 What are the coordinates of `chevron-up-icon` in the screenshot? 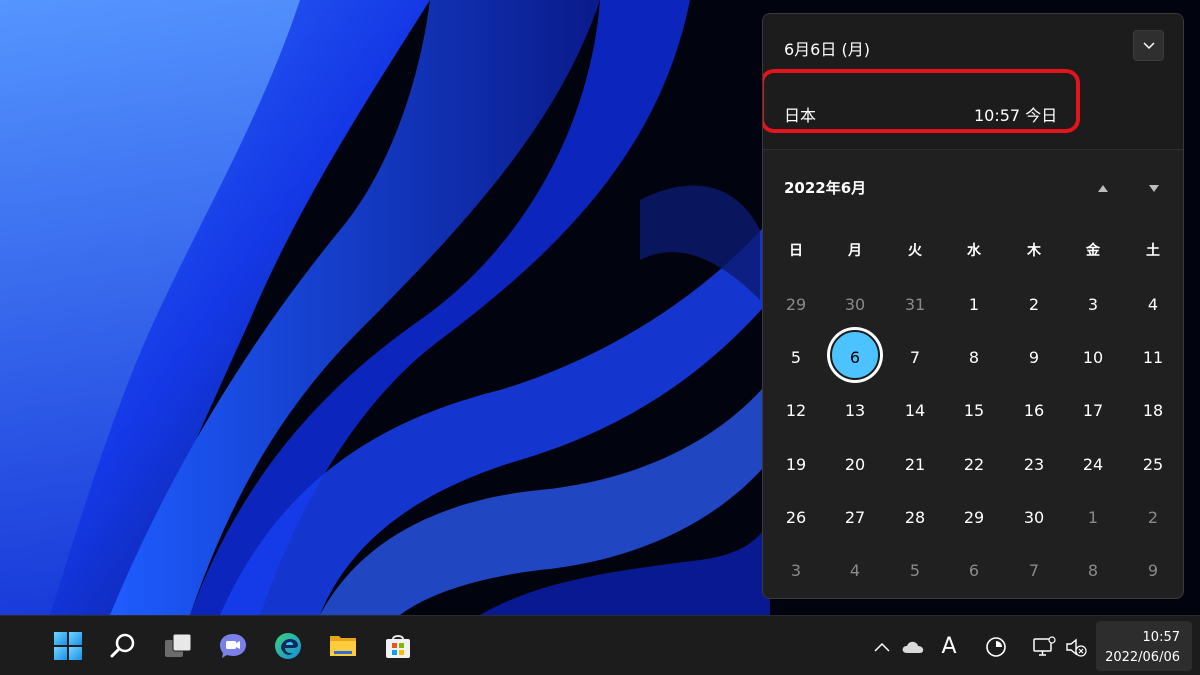 It's located at (882, 647).